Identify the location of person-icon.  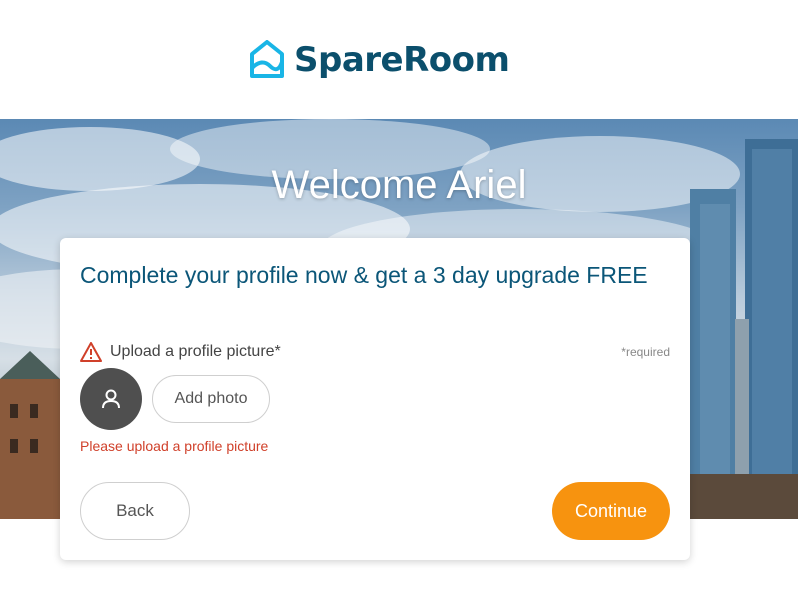
(111, 399).